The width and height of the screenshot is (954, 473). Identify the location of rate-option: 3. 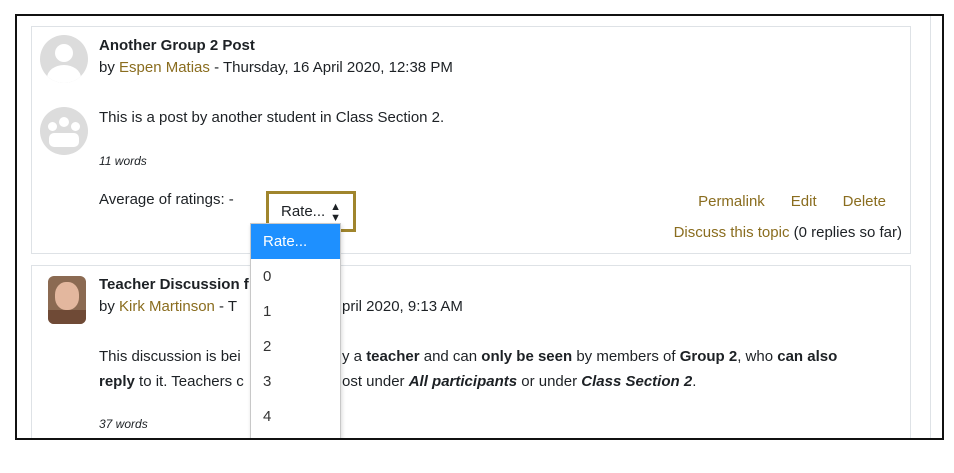
(295, 381).